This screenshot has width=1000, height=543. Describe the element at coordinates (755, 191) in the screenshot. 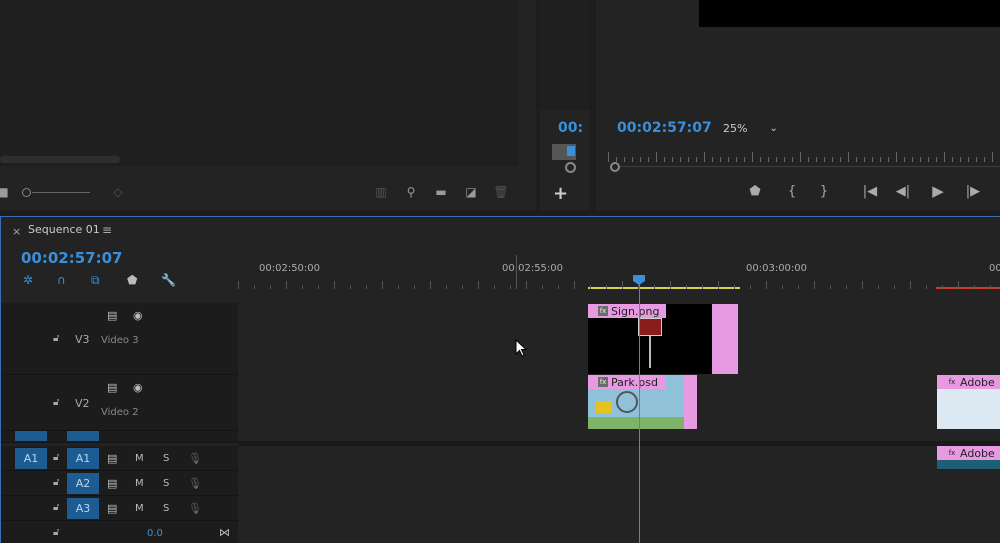

I see `add-marker-button: ⬟` at that location.